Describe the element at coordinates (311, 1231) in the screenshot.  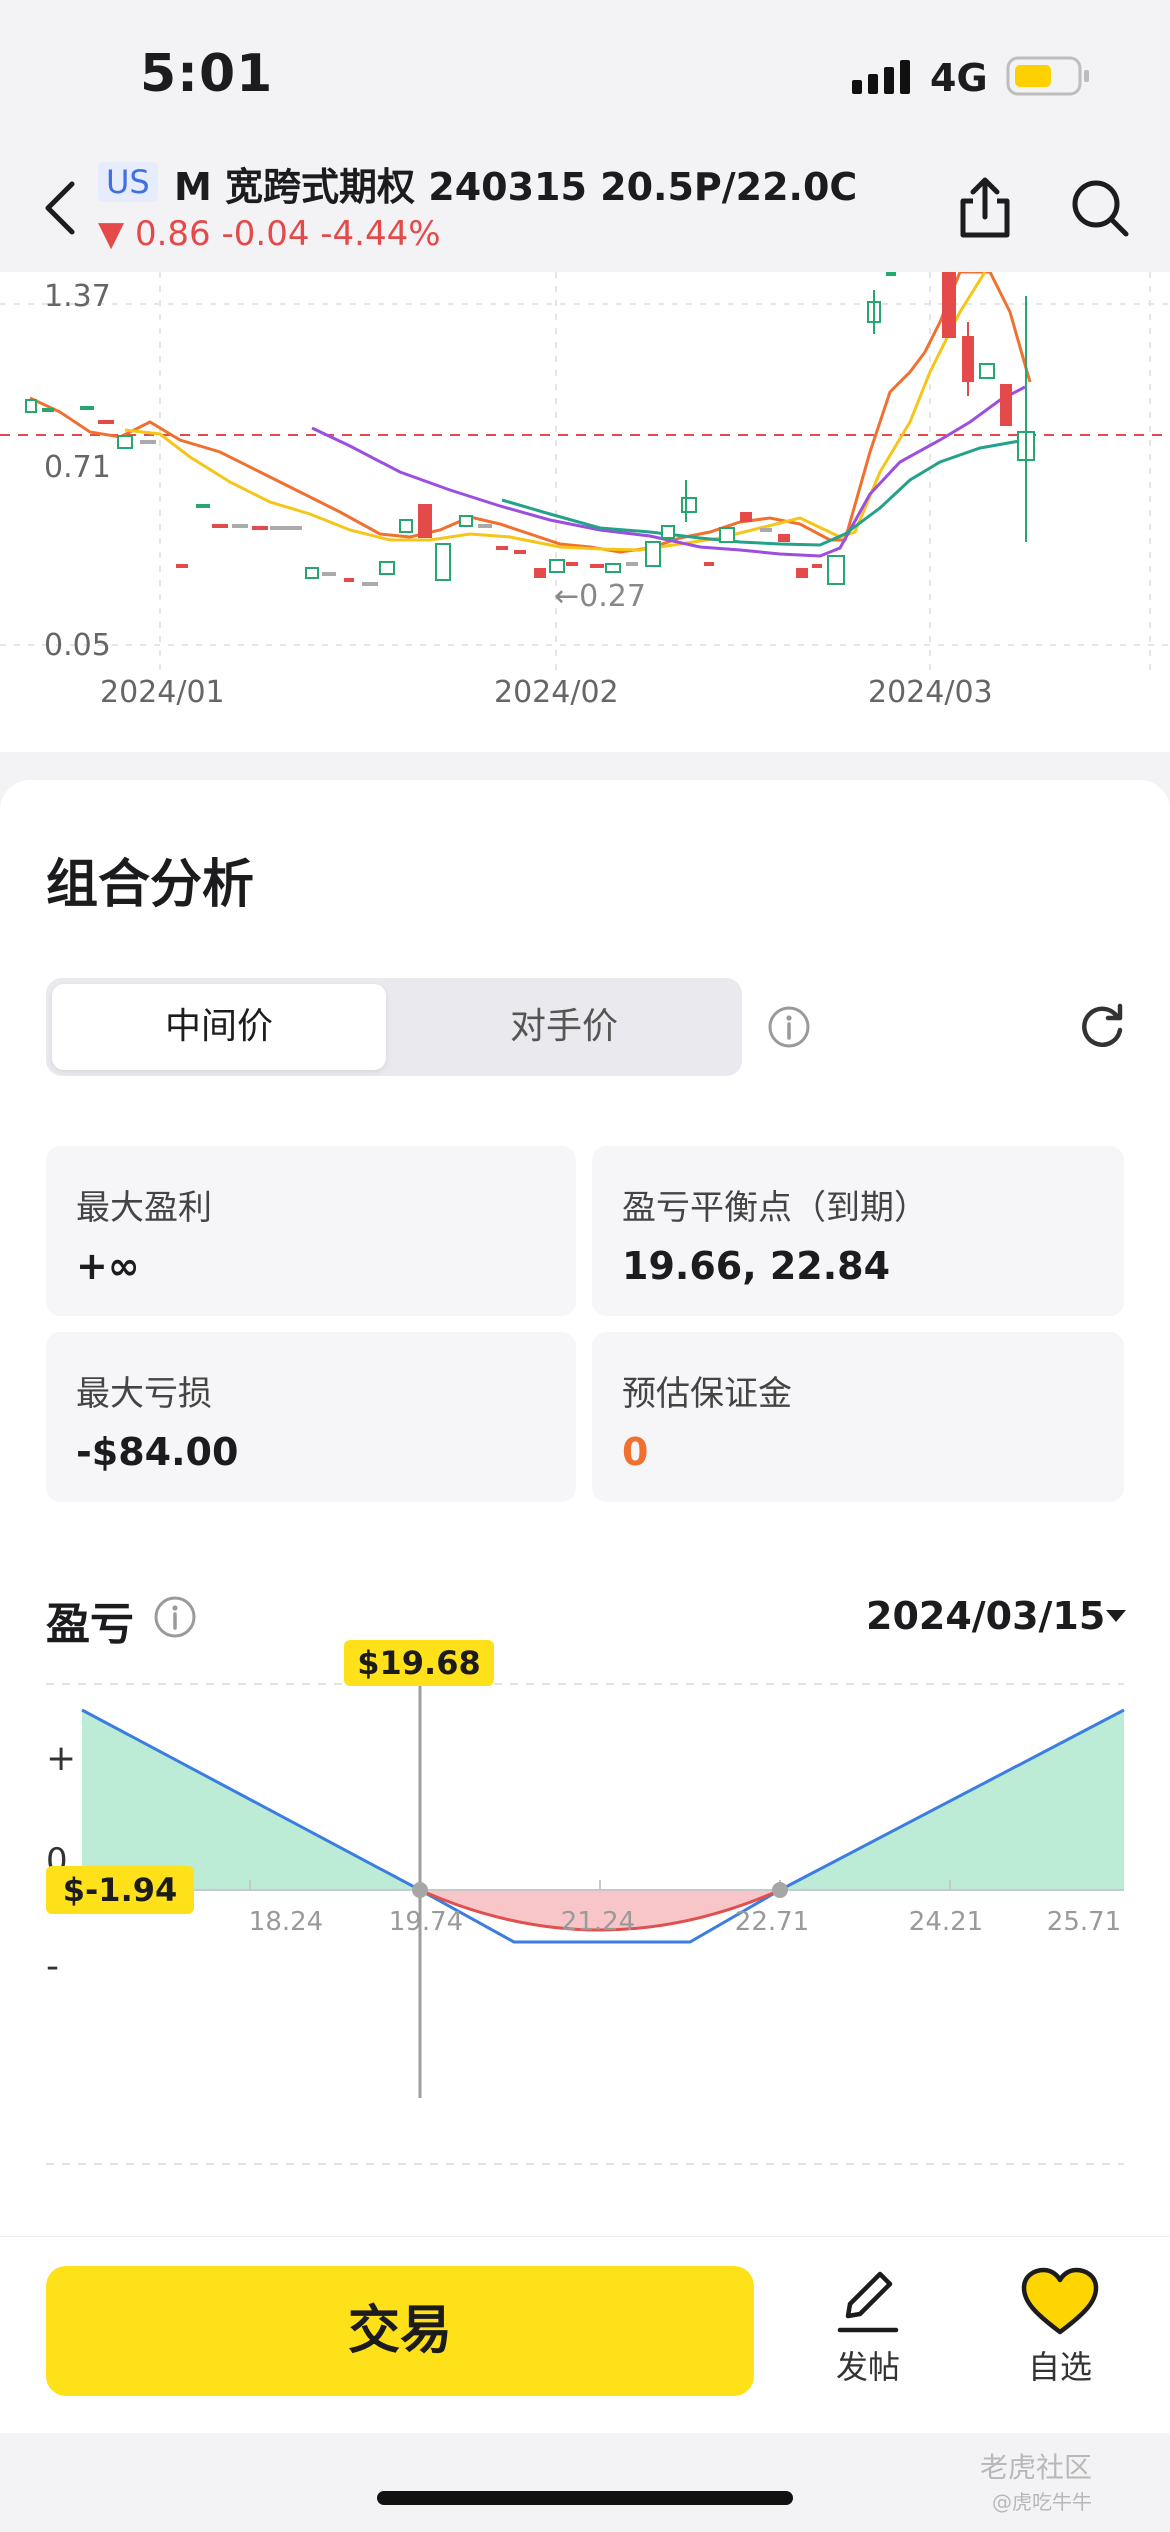
I see `stat-max-profit: 最大盈利 +∞` at that location.